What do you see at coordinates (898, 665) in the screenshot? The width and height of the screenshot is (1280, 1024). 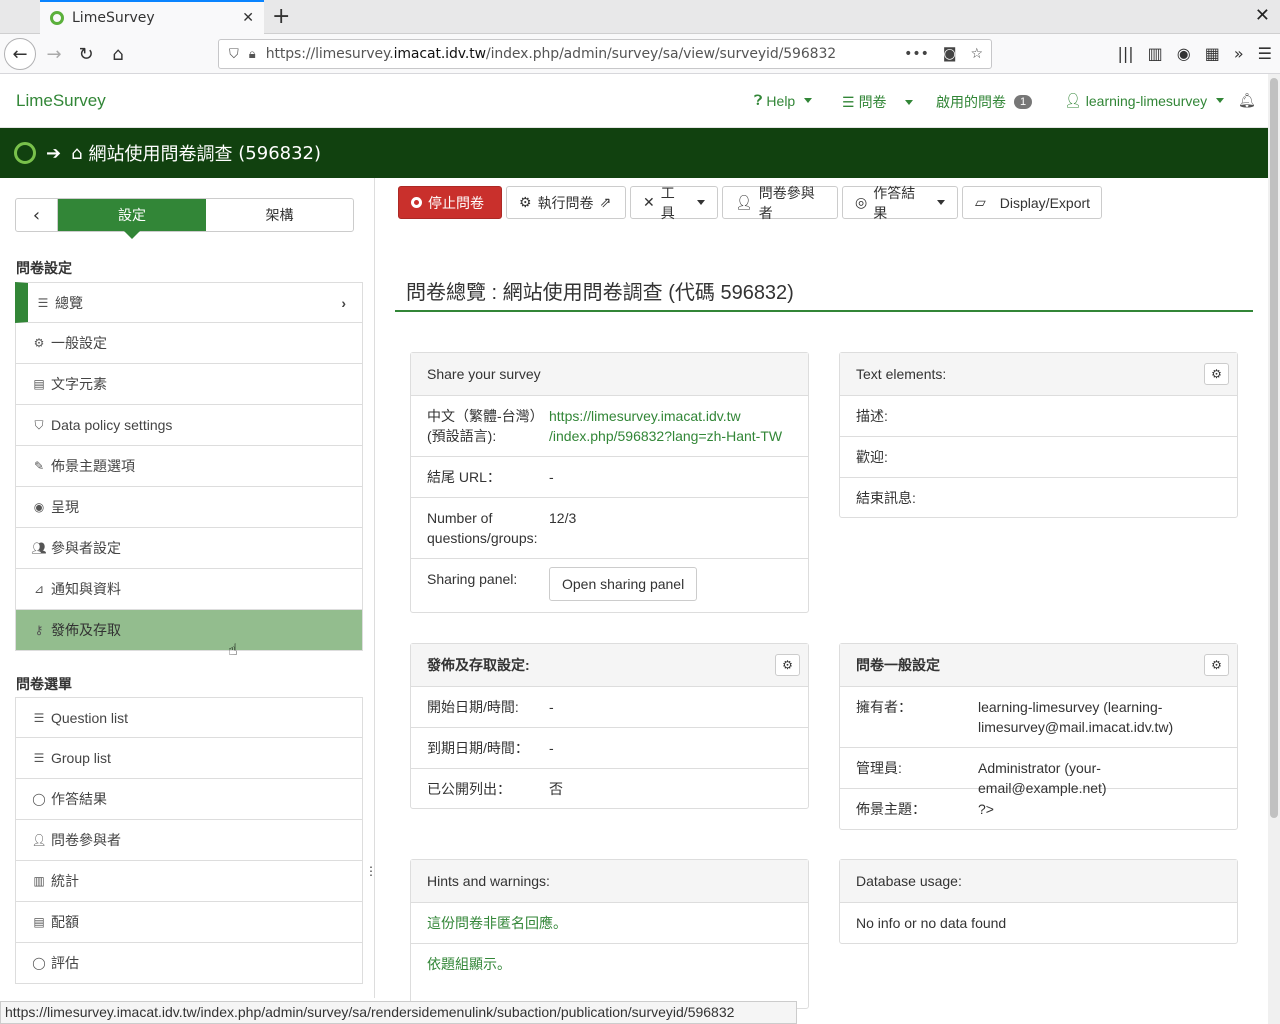 I see `panel-heading: 問卷一般設定` at bounding box center [898, 665].